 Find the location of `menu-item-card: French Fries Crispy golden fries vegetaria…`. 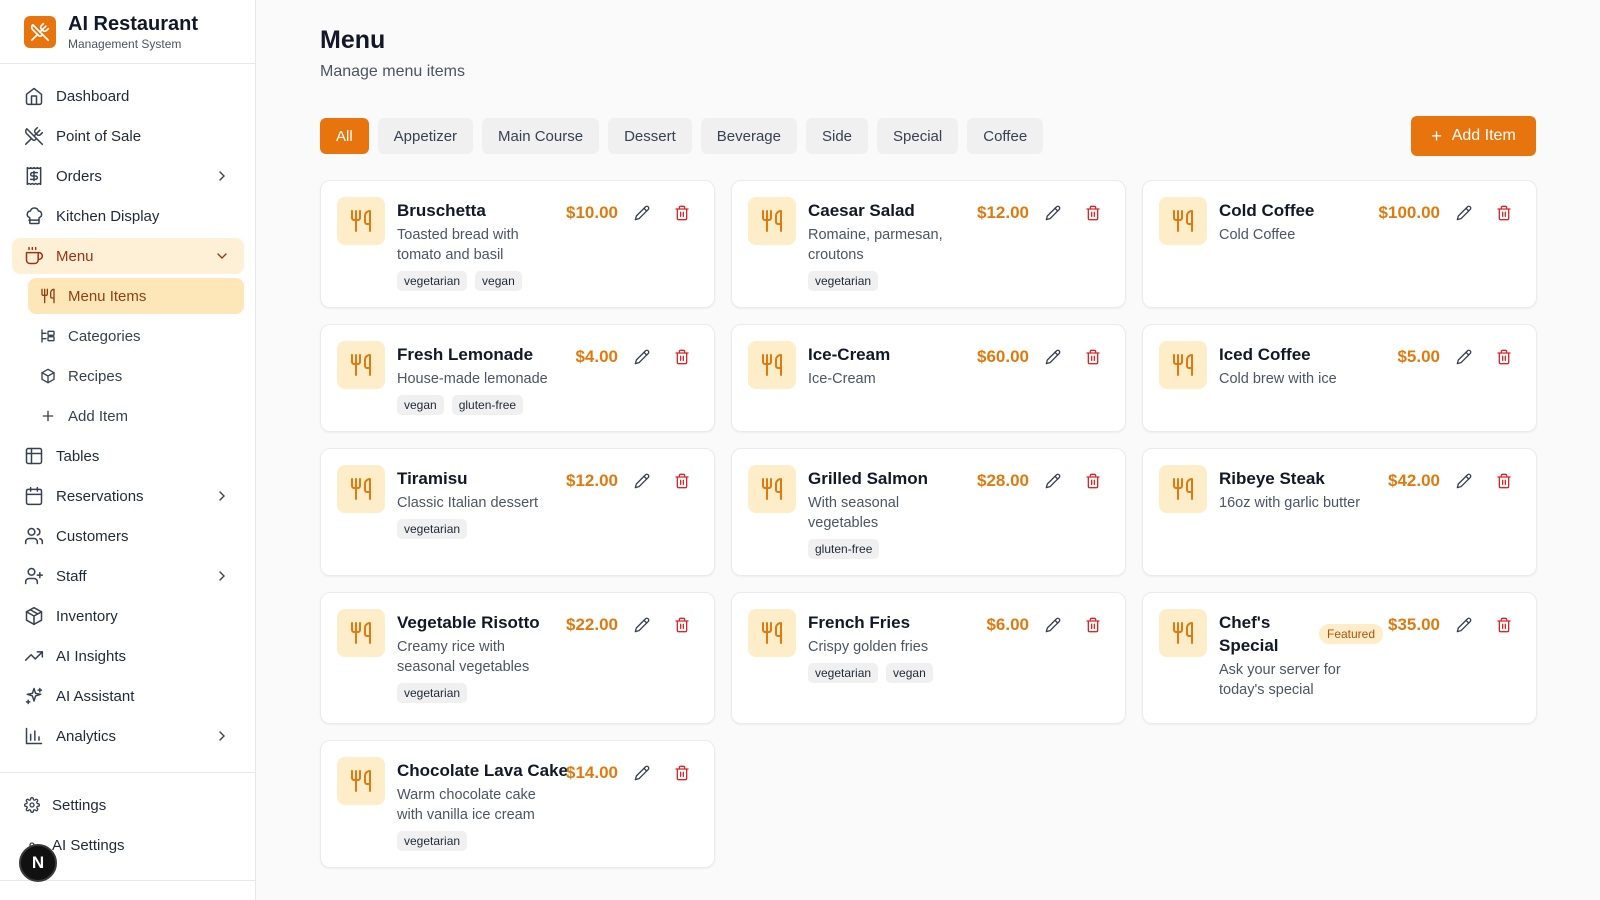

menu-item-card: French Fries Crispy golden fries vegetaria… is located at coordinates (928, 658).